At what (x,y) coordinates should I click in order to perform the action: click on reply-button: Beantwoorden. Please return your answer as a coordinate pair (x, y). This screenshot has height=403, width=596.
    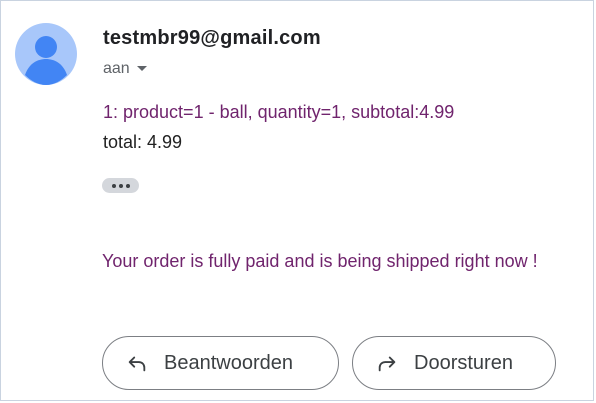
    Looking at the image, I should click on (220, 363).